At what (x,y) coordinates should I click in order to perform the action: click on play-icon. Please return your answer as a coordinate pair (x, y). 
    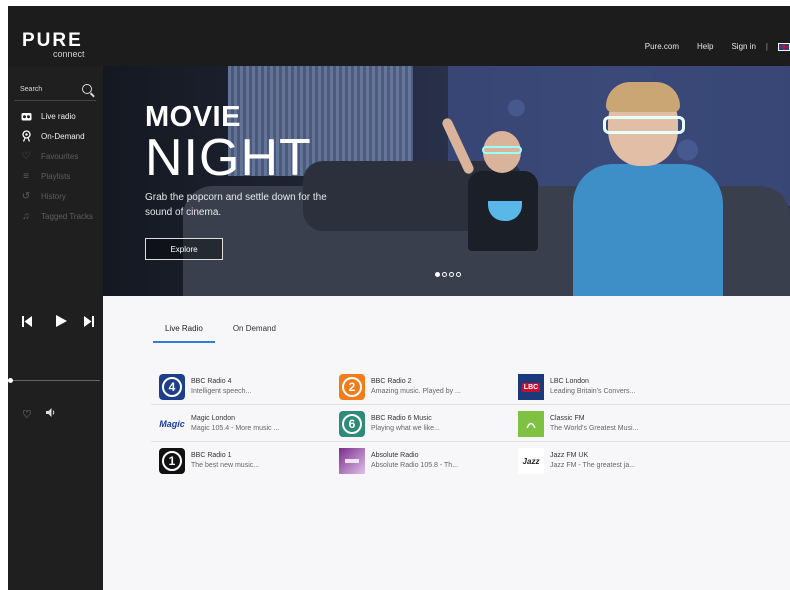
    Looking at the image, I should click on (61, 322).